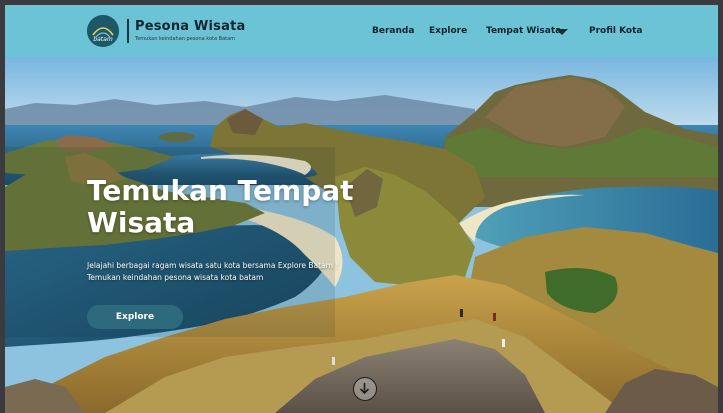  I want to click on chevron-down-icon, so click(562, 32).